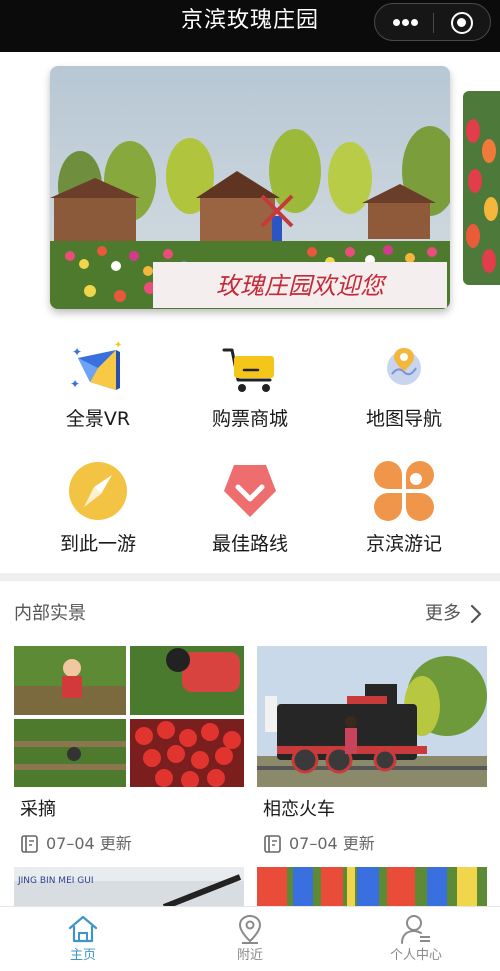  I want to click on grid-label-map: 地图导航, so click(403, 419).